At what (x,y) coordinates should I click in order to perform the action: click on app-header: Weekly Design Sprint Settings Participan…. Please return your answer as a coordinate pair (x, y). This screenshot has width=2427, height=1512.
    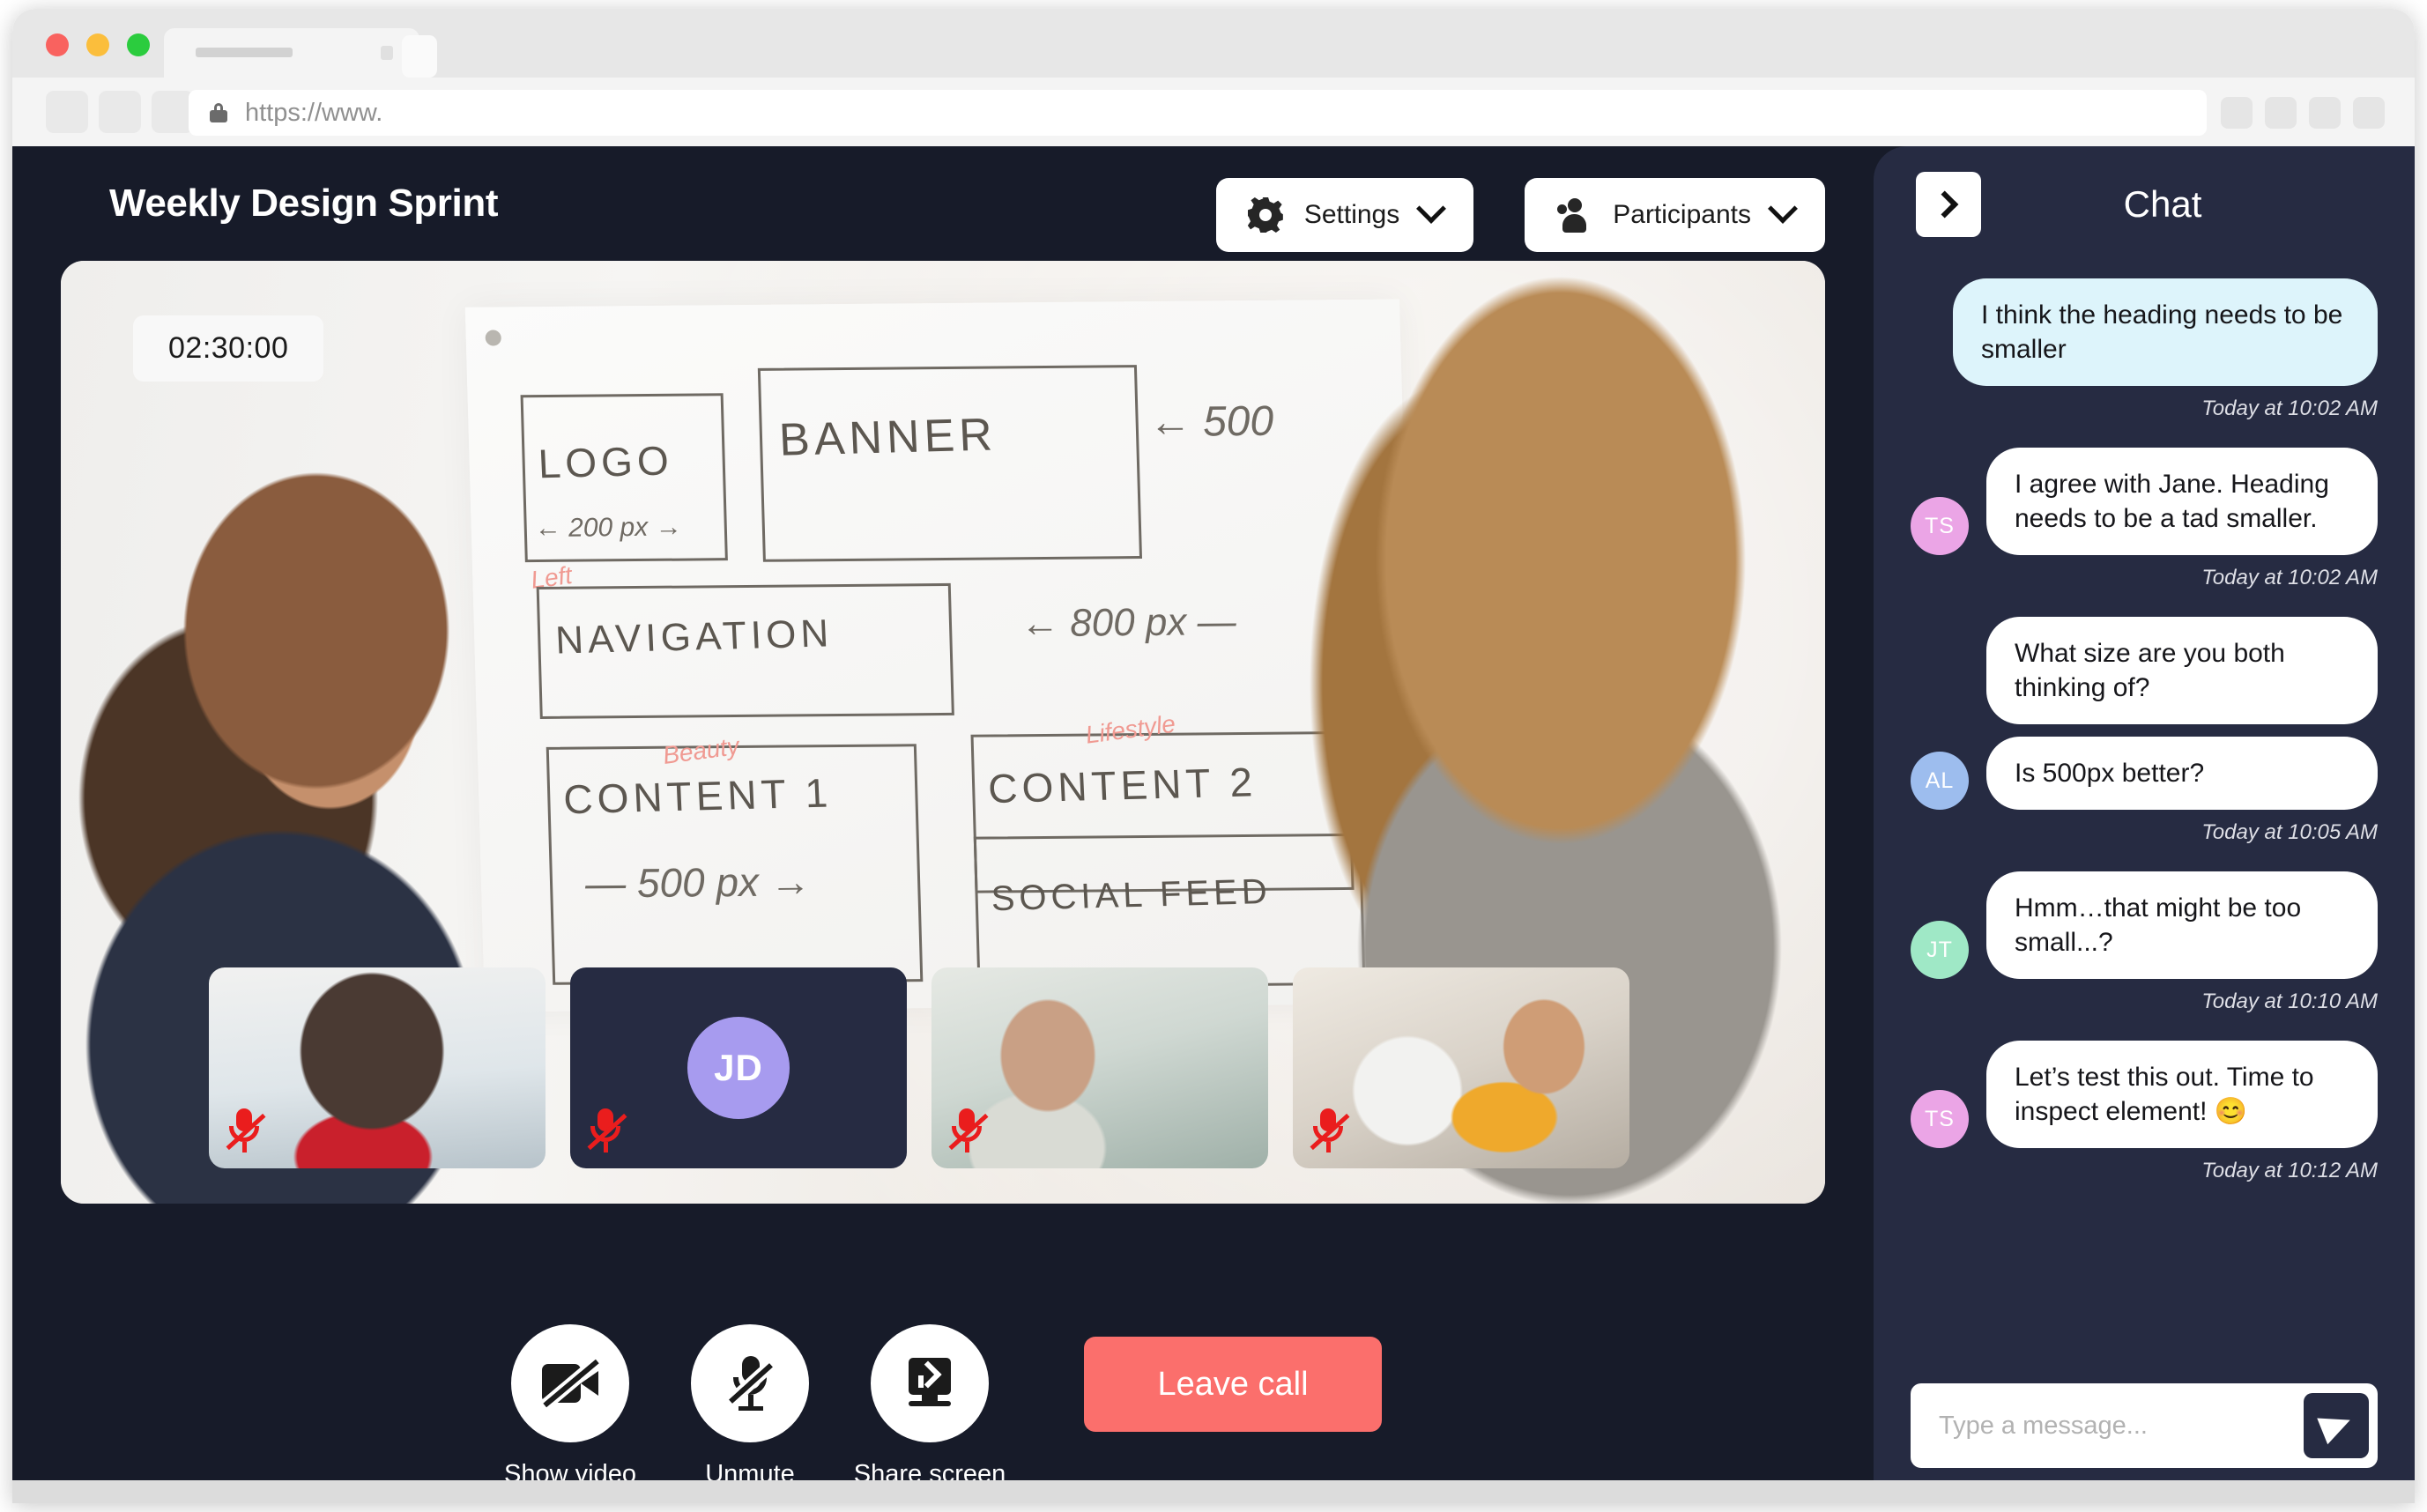
    Looking at the image, I should click on (943, 203).